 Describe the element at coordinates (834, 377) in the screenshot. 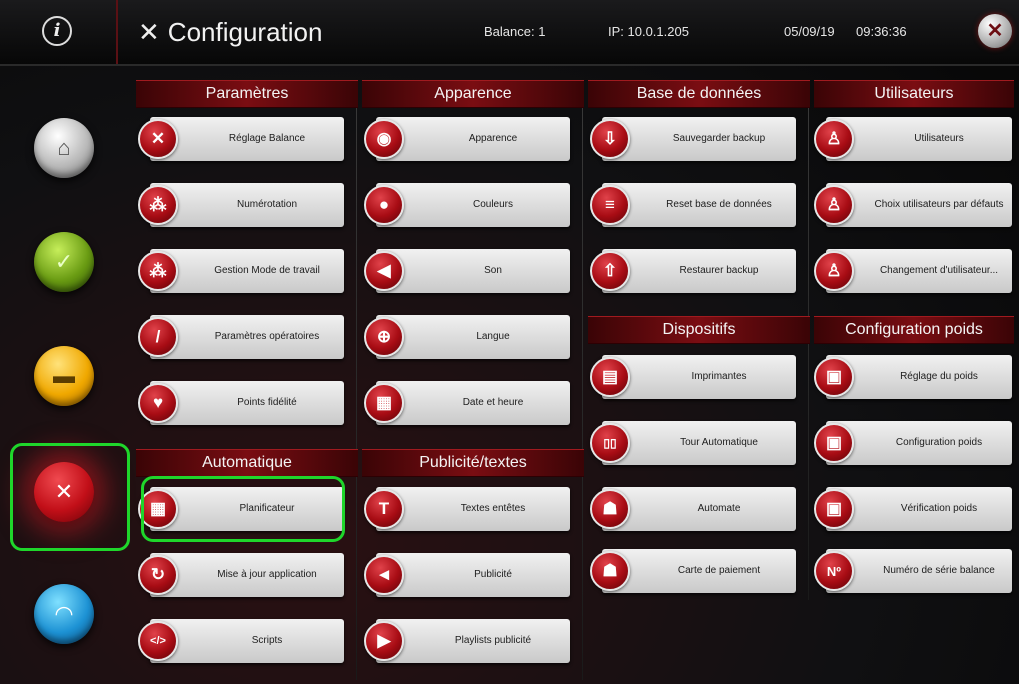

I see `weight-icon: ▣` at that location.